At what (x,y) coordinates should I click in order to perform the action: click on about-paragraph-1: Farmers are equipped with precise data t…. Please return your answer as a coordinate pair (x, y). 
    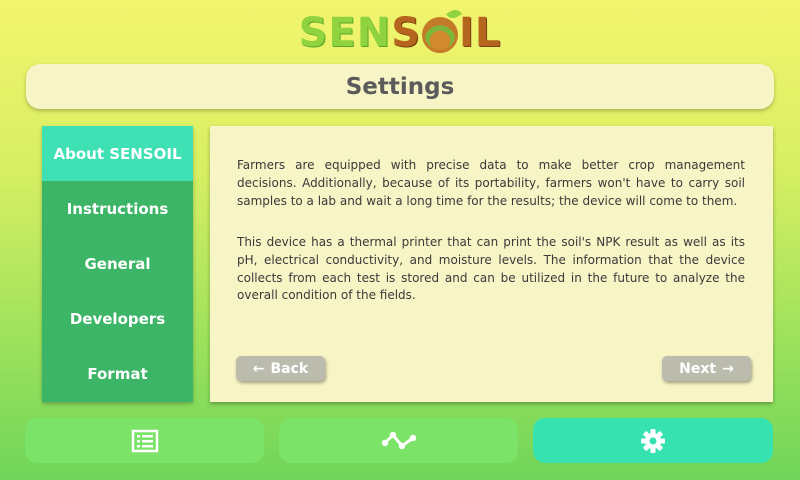
    Looking at the image, I should click on (491, 183).